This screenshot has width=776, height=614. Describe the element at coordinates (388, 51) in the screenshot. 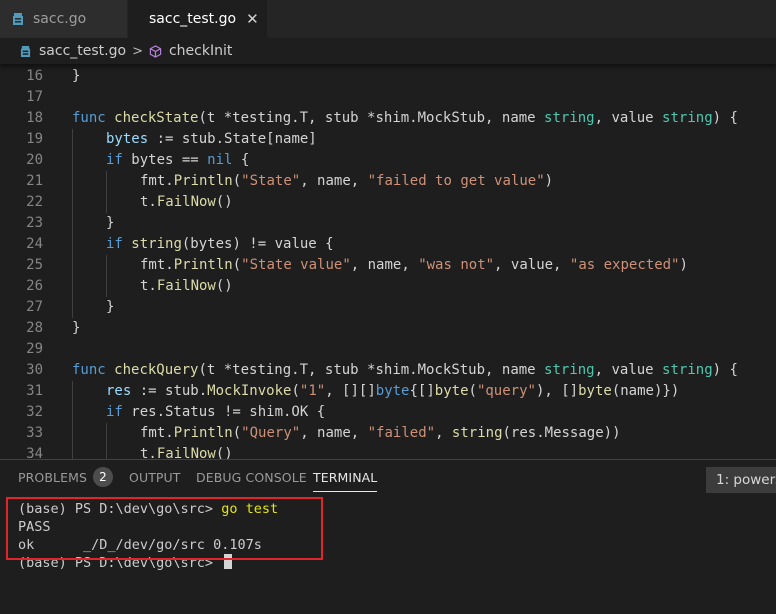

I see `breadcrumb: sacc_test.go > checkInit` at that location.